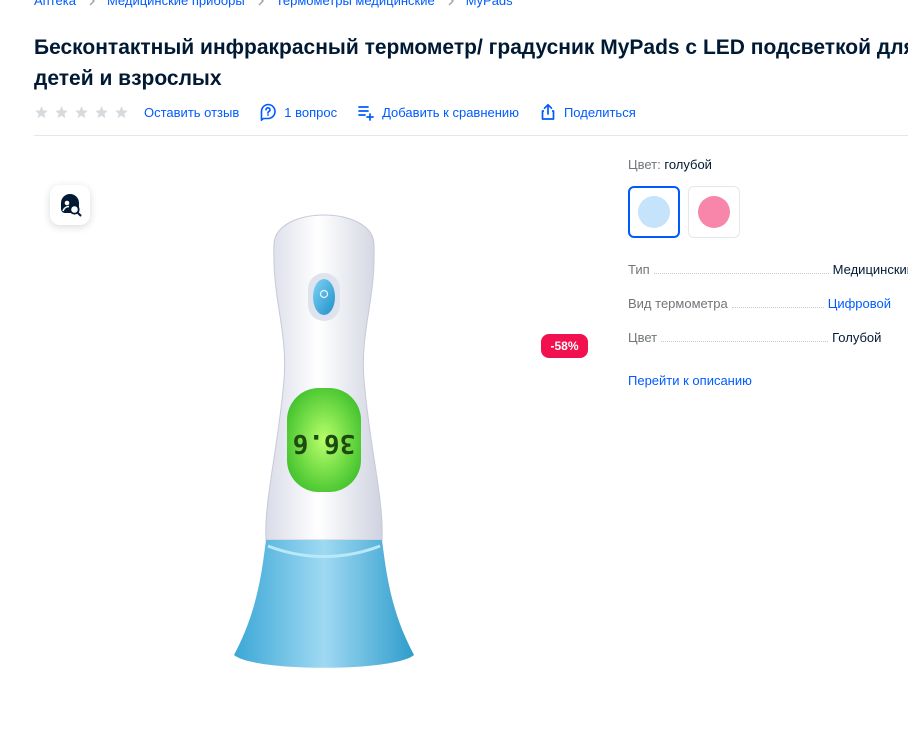  I want to click on spec-name: Цвет, so click(643, 337).